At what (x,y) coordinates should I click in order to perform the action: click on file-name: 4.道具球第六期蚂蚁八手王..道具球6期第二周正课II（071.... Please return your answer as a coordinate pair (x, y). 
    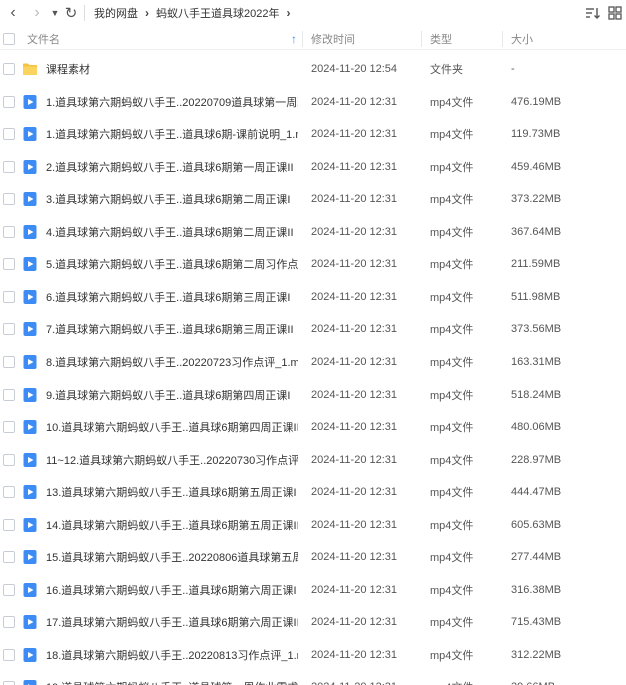
    Looking at the image, I should click on (172, 232).